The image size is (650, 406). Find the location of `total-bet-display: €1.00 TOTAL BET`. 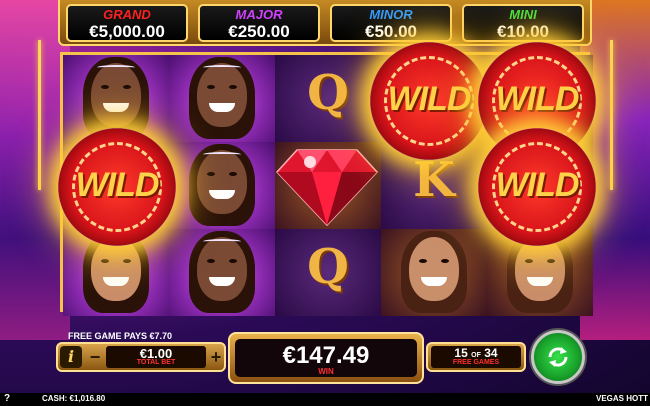

total-bet-display: €1.00 TOTAL BET is located at coordinates (156, 357).